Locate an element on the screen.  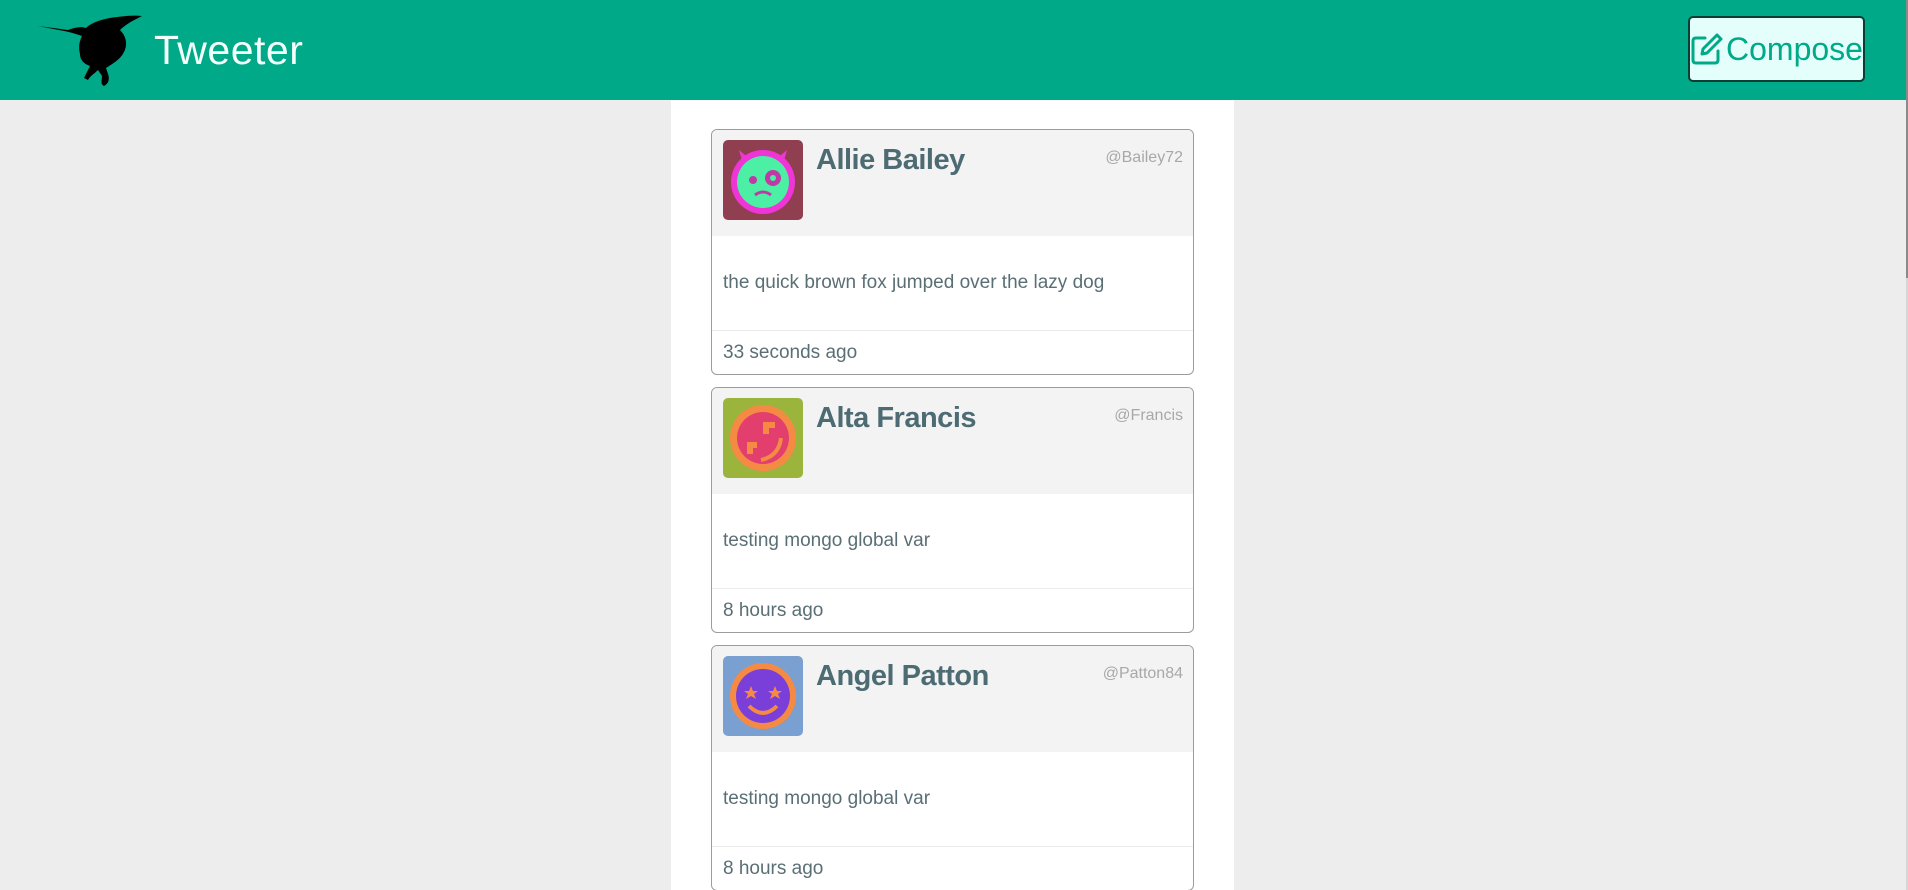
user-handle: @Francis is located at coordinates (1148, 415).